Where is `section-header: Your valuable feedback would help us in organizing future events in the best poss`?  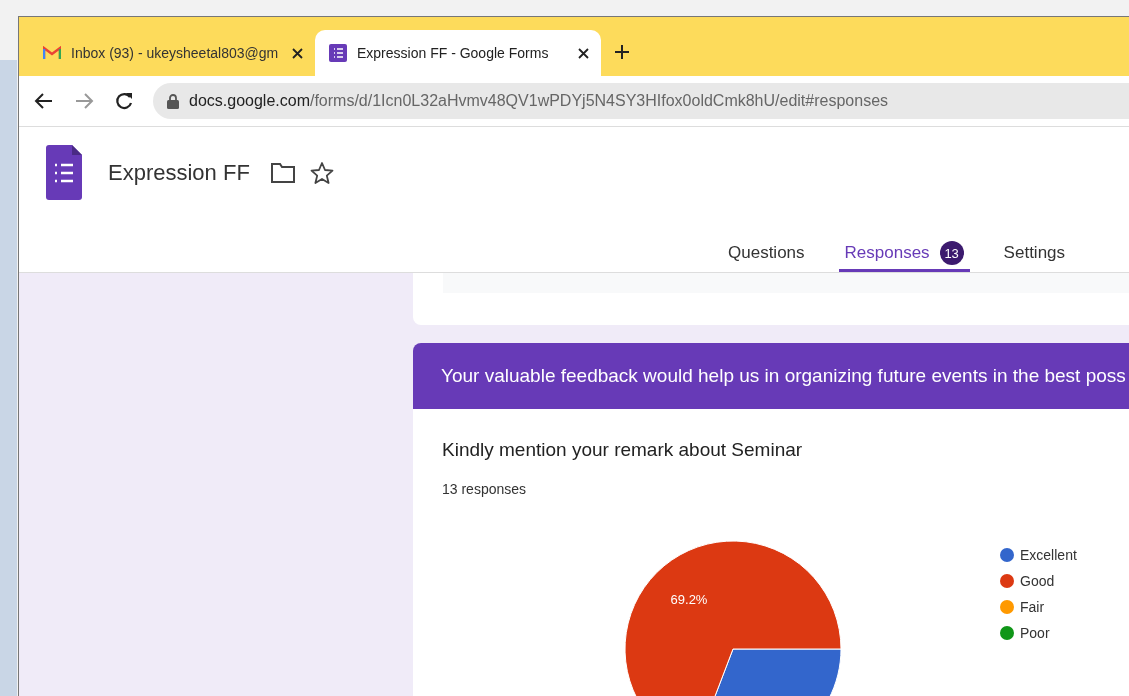
section-header: Your valuable feedback would help us in organizing future events in the best poss is located at coordinates (771, 376).